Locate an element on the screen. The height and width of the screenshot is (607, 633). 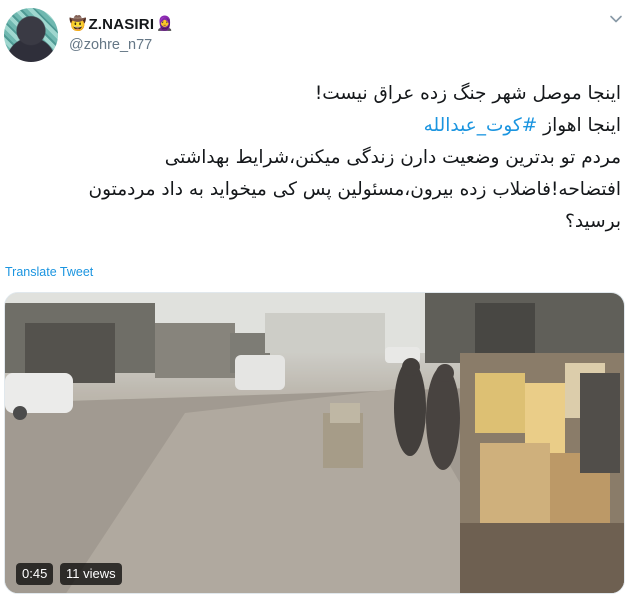
tweet-line-2: اینجا اهواز #کوت_عبدالله is located at coordinates (326, 126).